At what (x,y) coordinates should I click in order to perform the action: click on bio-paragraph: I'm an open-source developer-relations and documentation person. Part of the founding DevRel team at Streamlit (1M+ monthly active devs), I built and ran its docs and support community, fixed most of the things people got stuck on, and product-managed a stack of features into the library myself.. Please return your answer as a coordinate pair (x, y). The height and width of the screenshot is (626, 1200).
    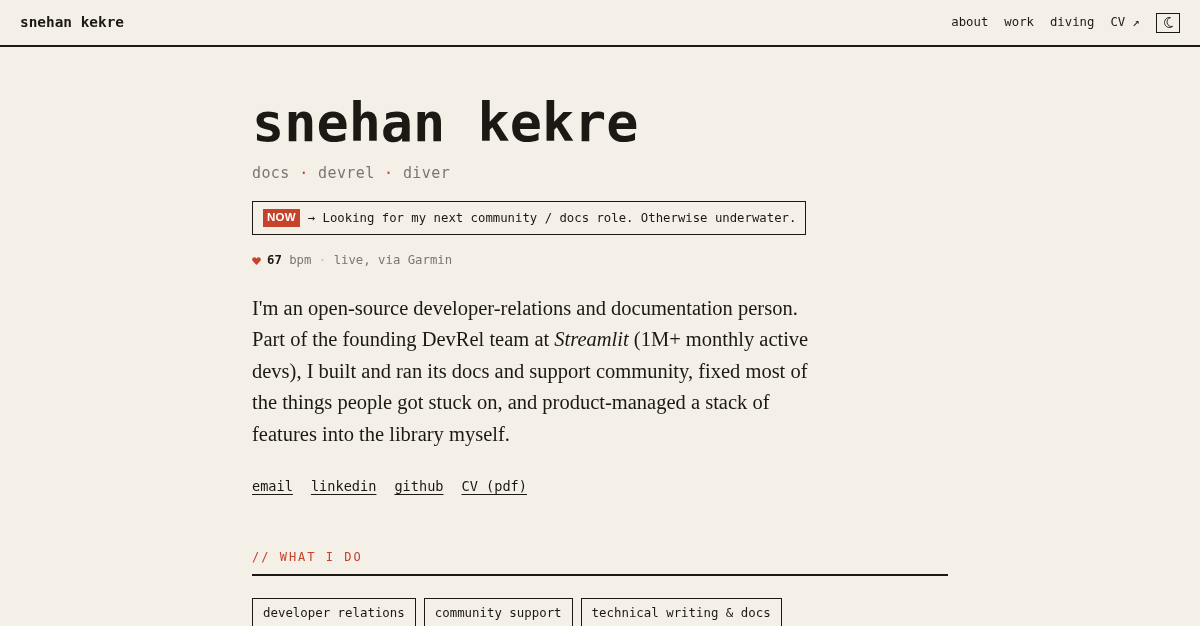
    Looking at the image, I should click on (531, 371).